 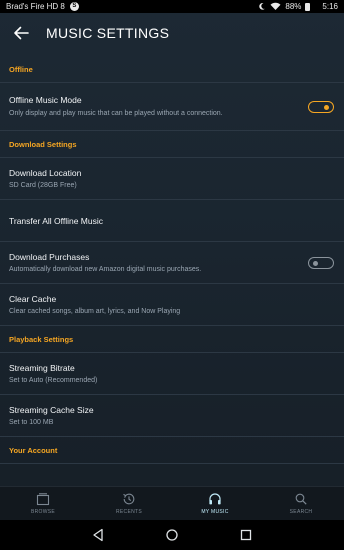 I want to click on setting-title: Streaming Bitrate, so click(x=42, y=368).